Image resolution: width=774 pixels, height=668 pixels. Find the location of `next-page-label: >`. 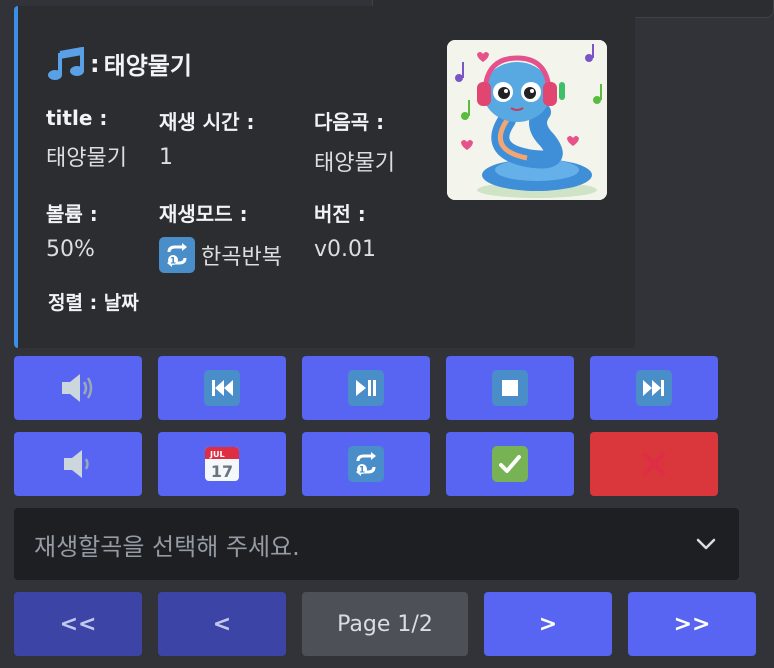

next-page-label: > is located at coordinates (548, 624).